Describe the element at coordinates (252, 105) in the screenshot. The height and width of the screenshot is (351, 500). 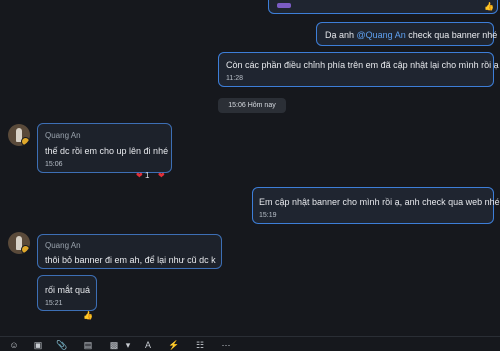
I see `date-divider: 15:06 Hôm nay` at that location.